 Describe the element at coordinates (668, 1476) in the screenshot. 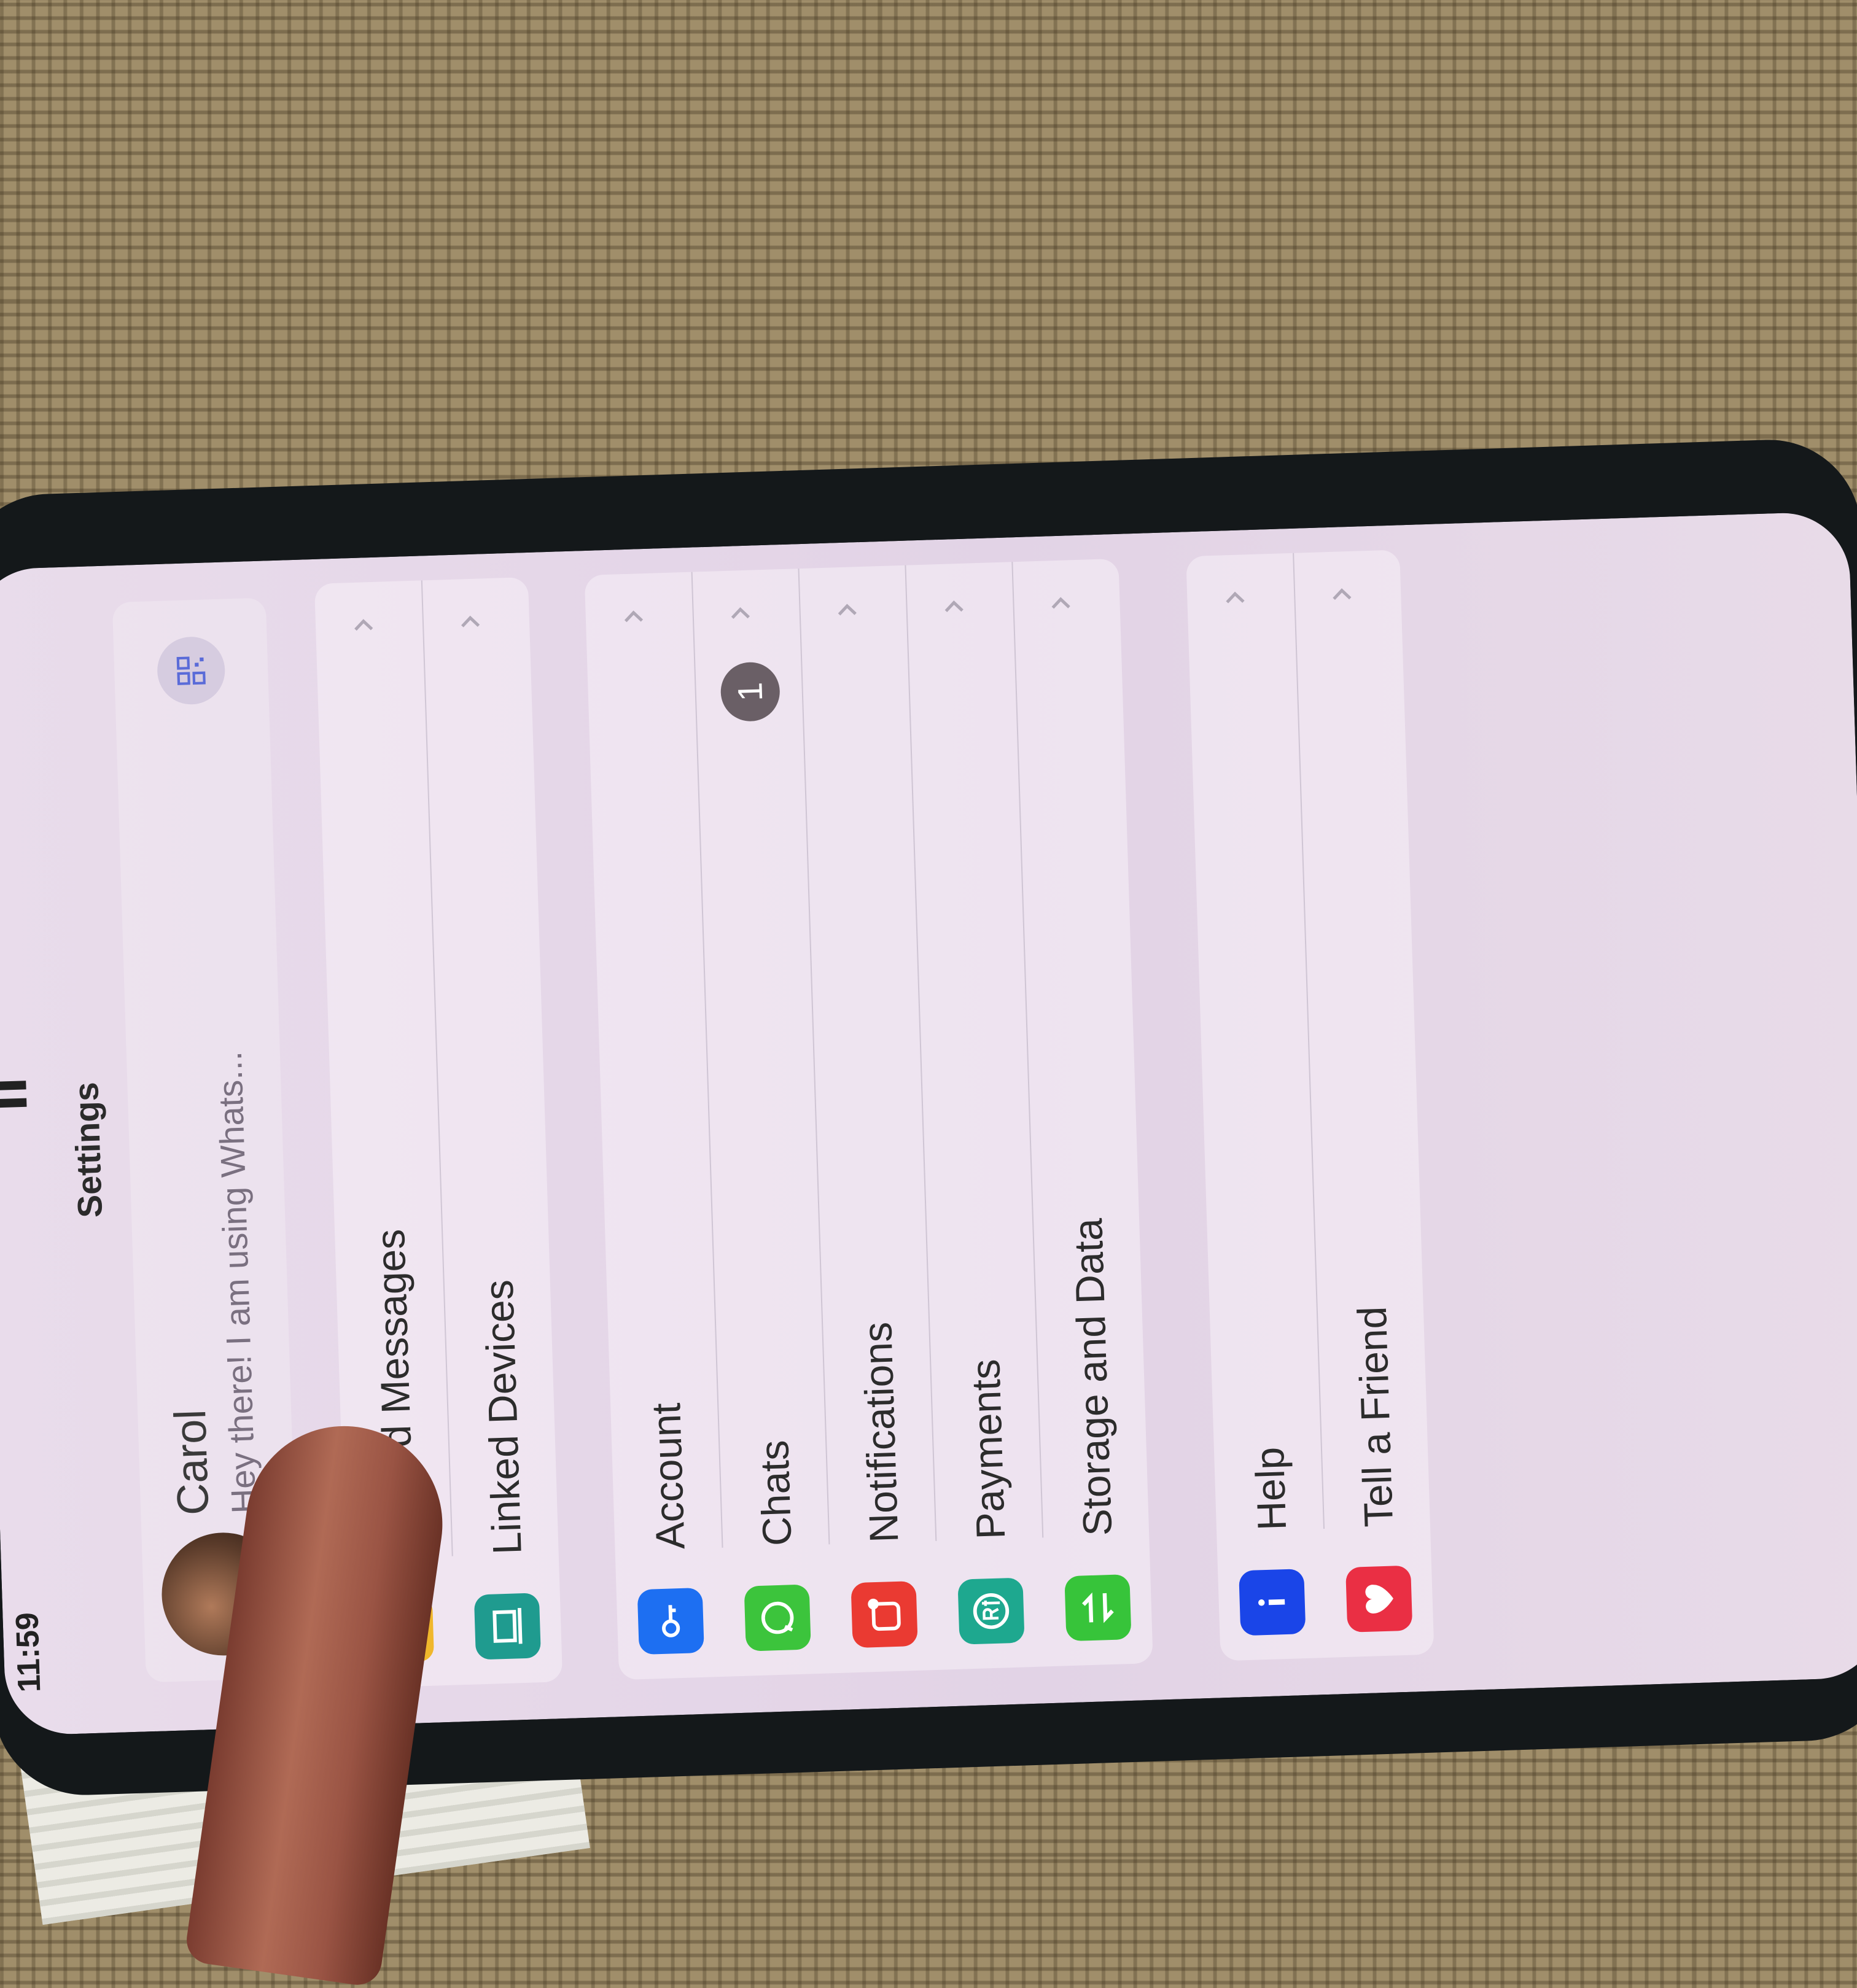

I see `row-label-account: Account` at that location.